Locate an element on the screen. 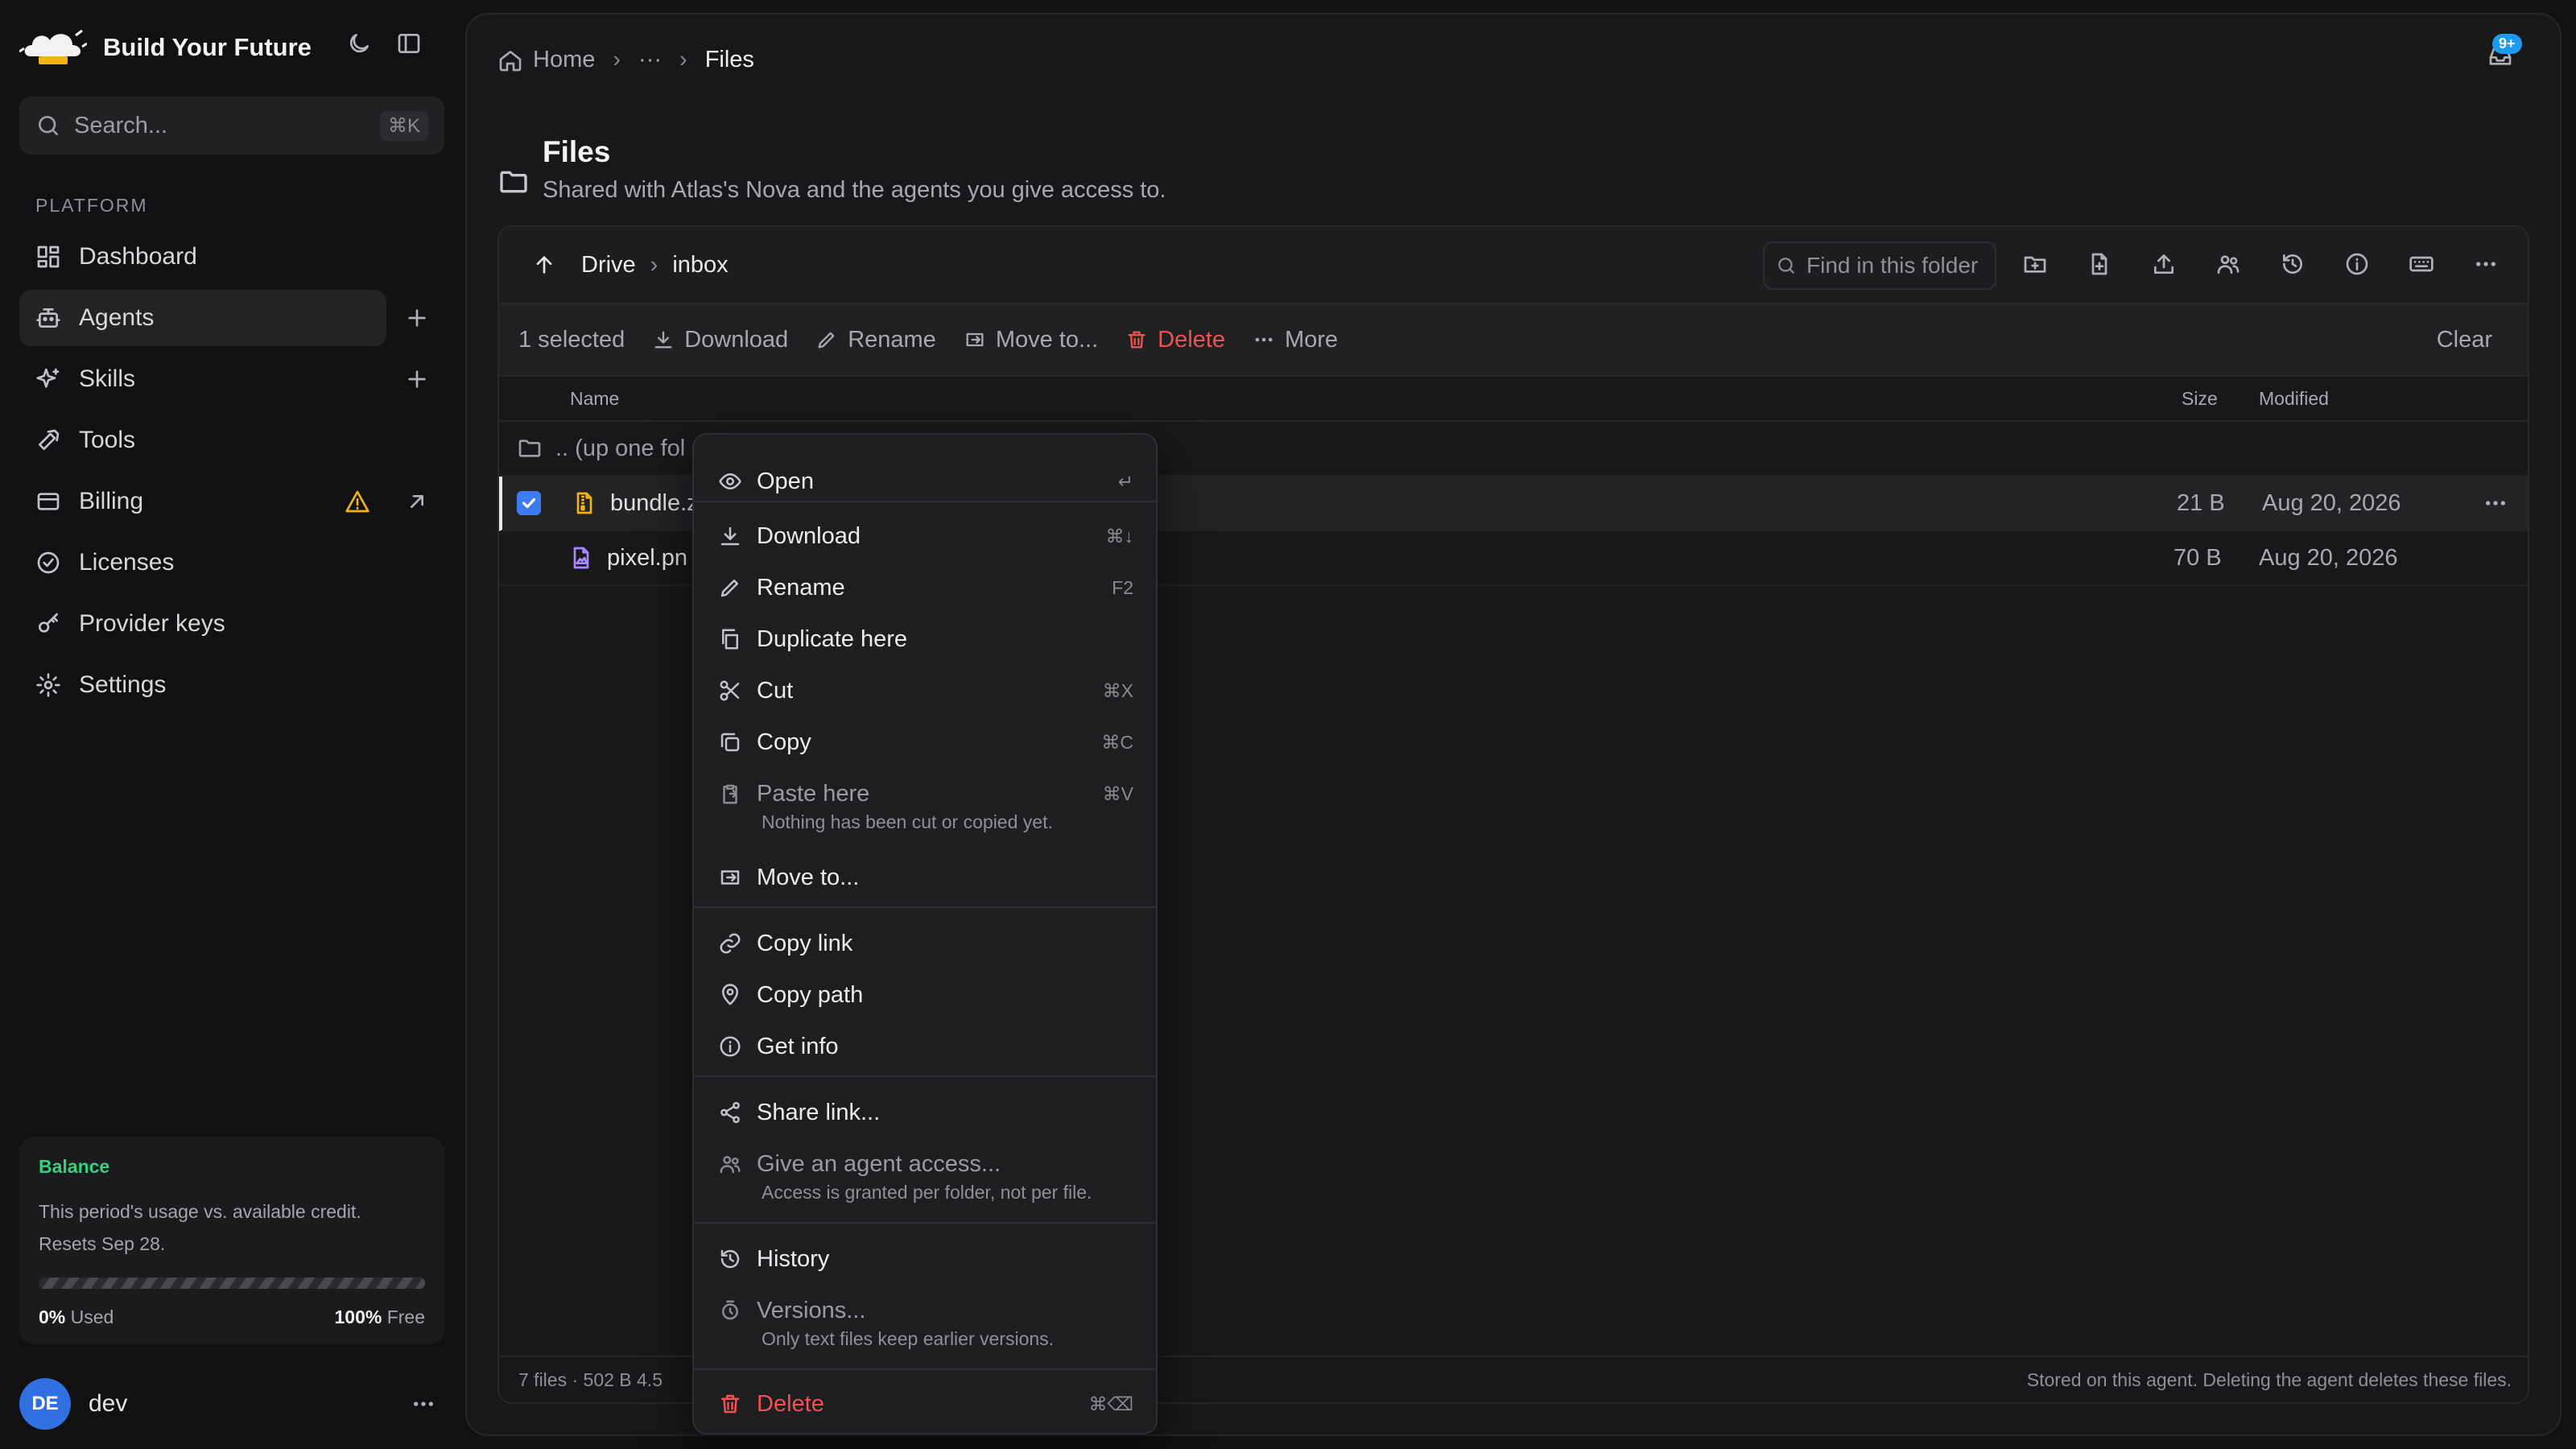 Image resolution: width=2576 pixels, height=1449 pixels. moon-icon is located at coordinates (359, 43).